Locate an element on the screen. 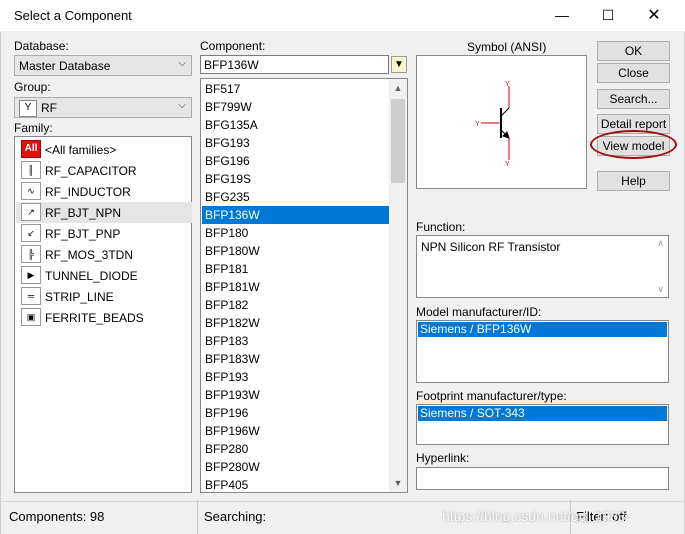  family-label: Family: is located at coordinates (33, 128).